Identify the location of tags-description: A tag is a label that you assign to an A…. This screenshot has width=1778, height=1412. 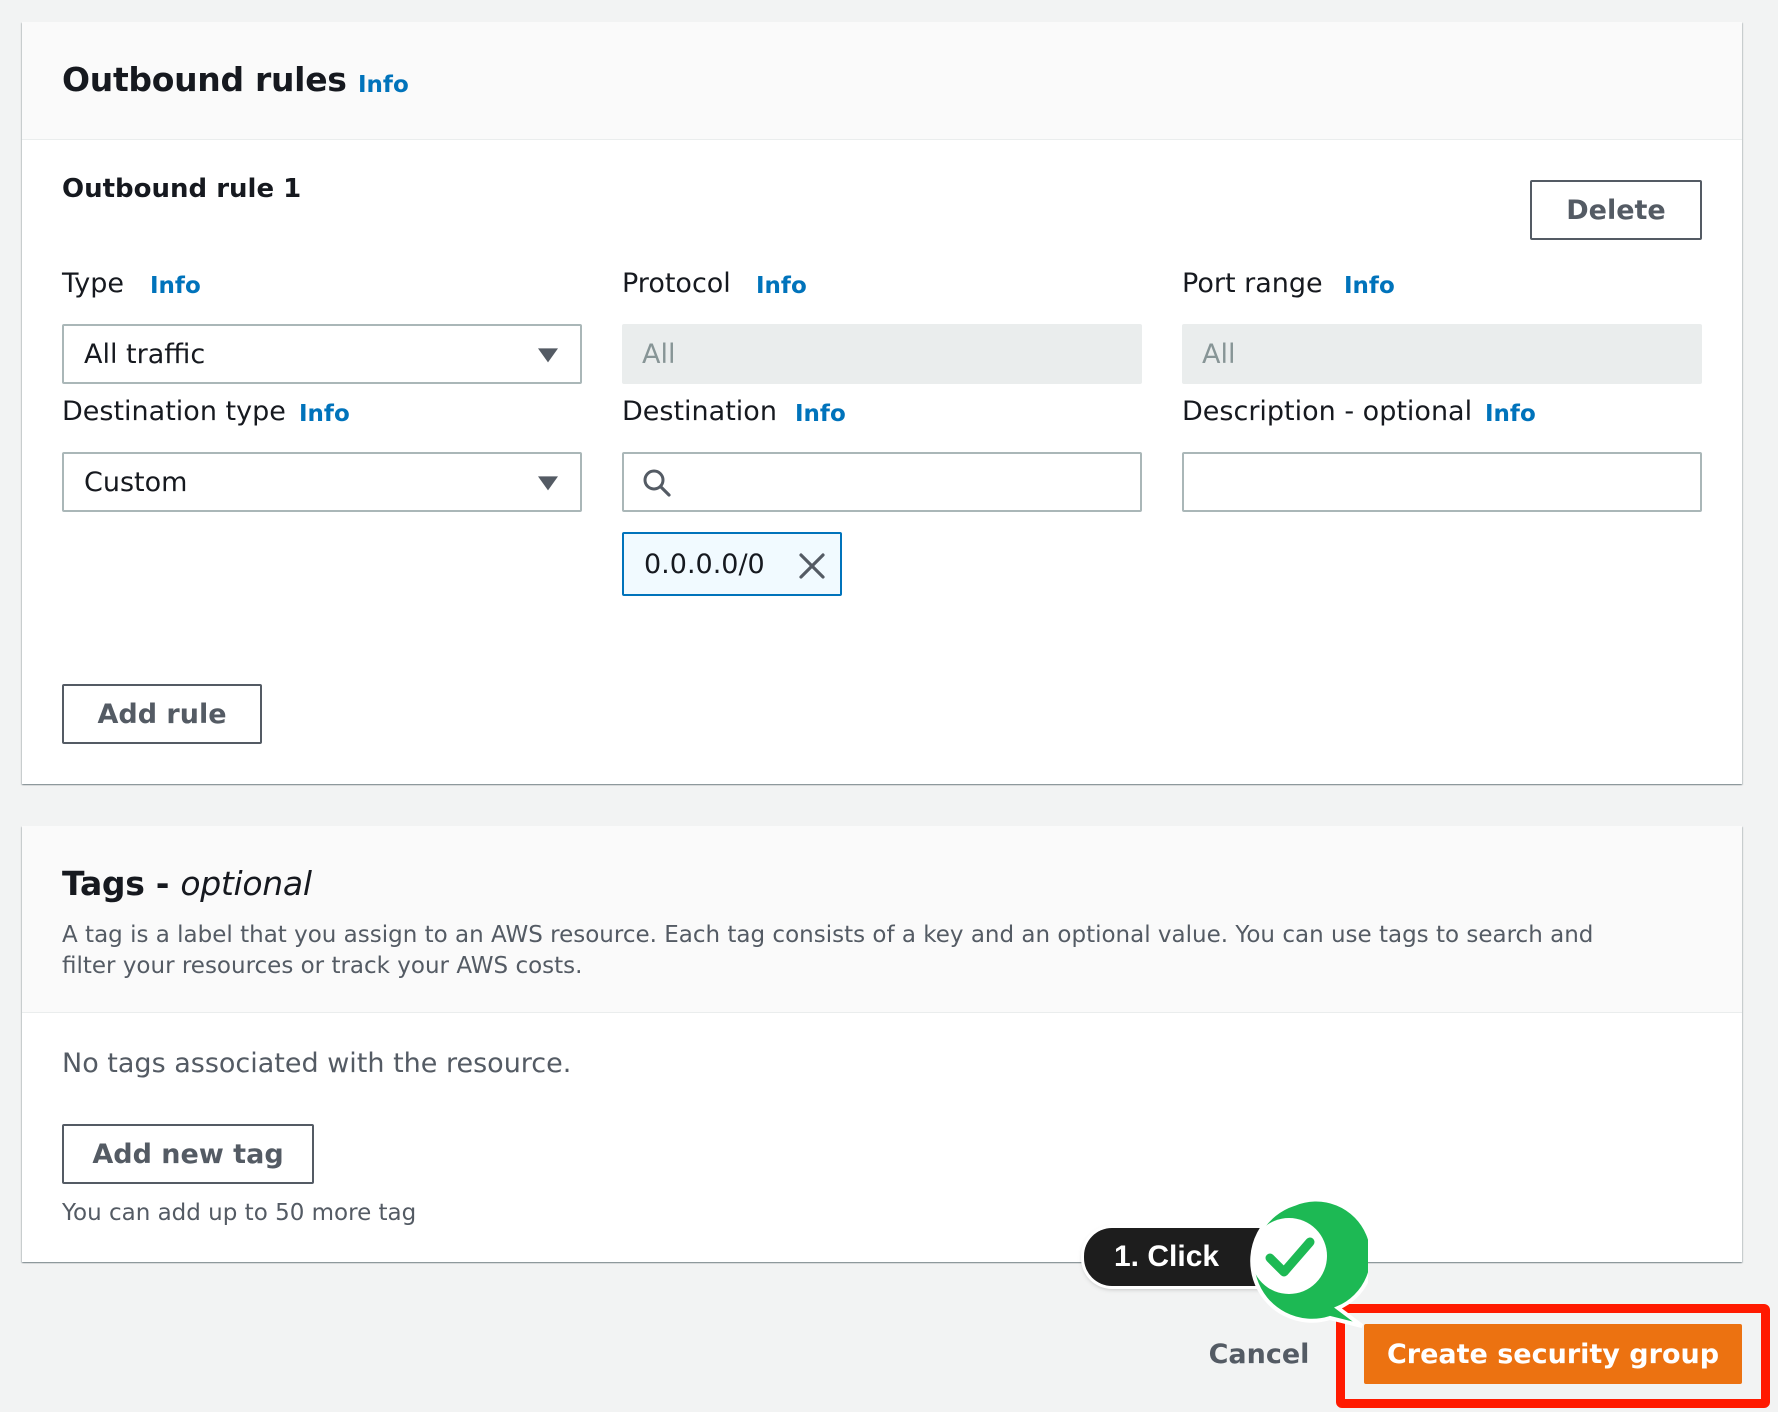
(828, 950).